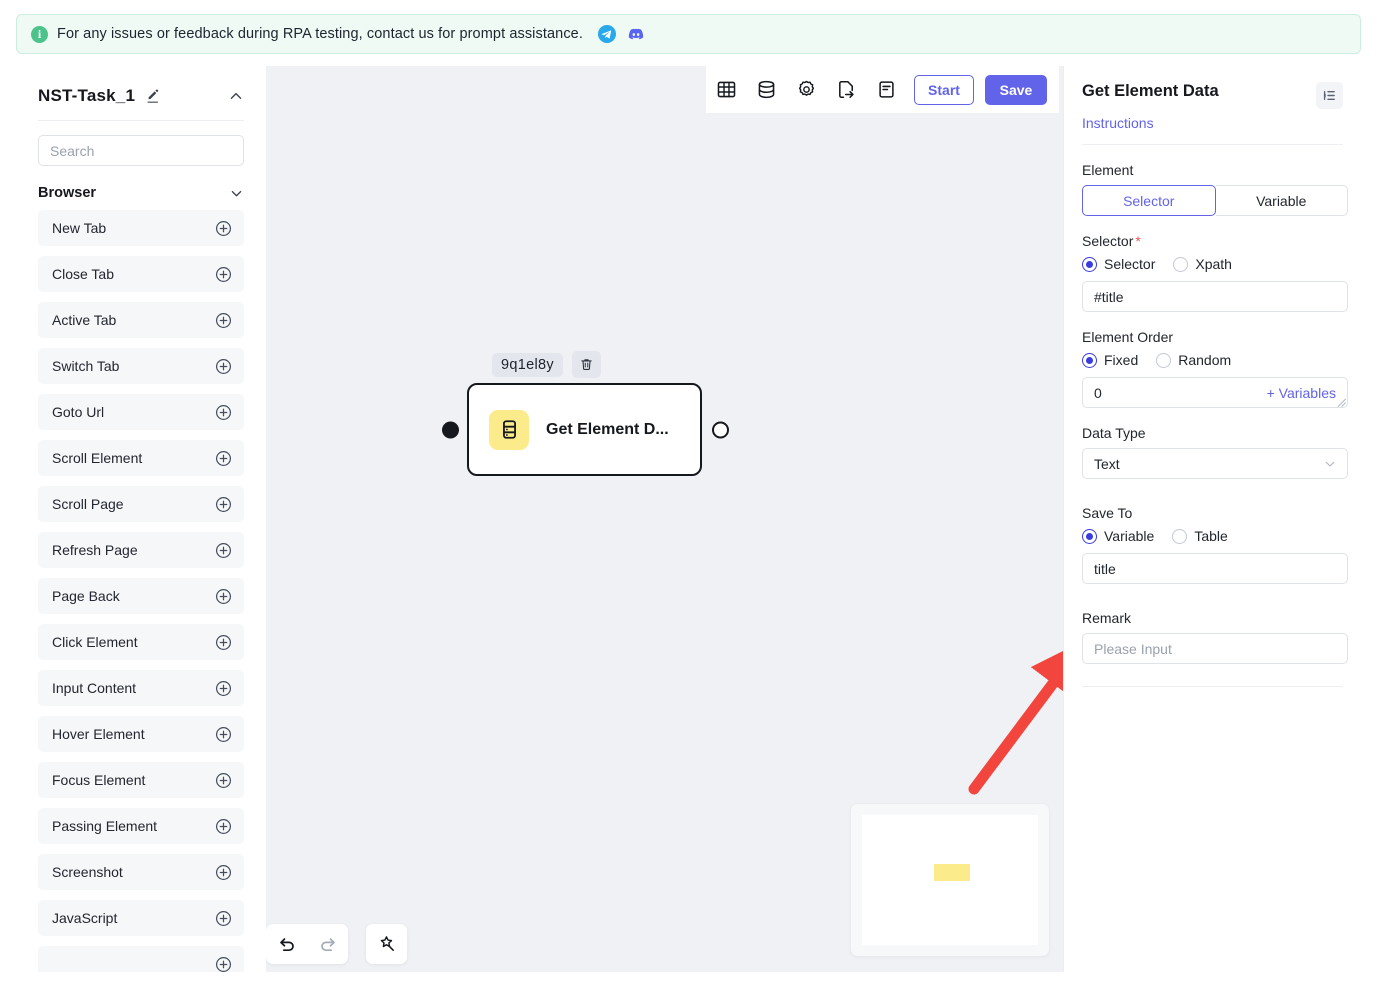 This screenshot has width=1377, height=983. Describe the element at coordinates (327, 944) in the screenshot. I see `redo-icon` at that location.